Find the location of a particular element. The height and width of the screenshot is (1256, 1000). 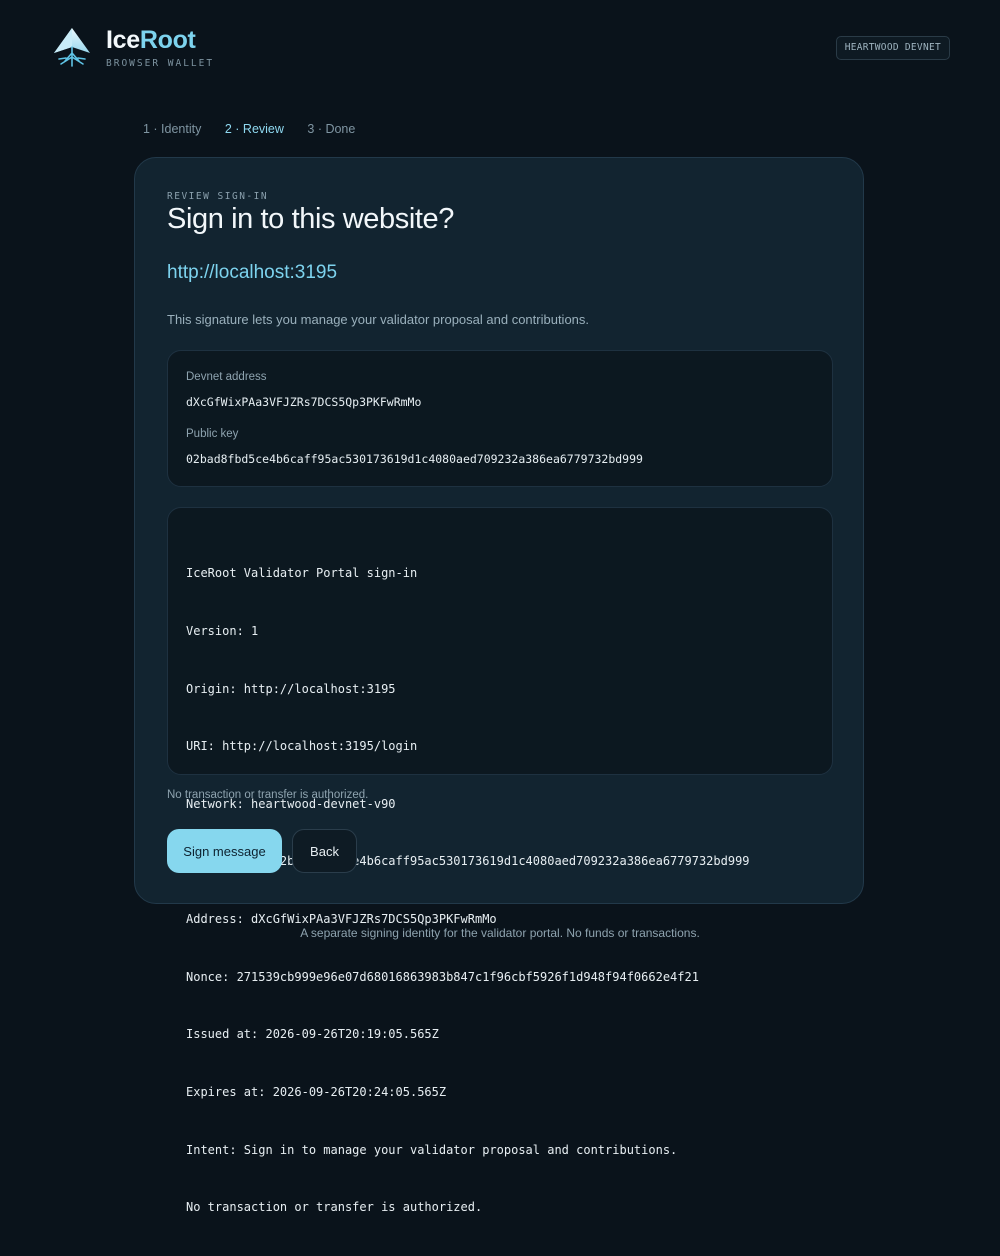

message-line: Origin: http://localhost:3195 is located at coordinates (291, 688).